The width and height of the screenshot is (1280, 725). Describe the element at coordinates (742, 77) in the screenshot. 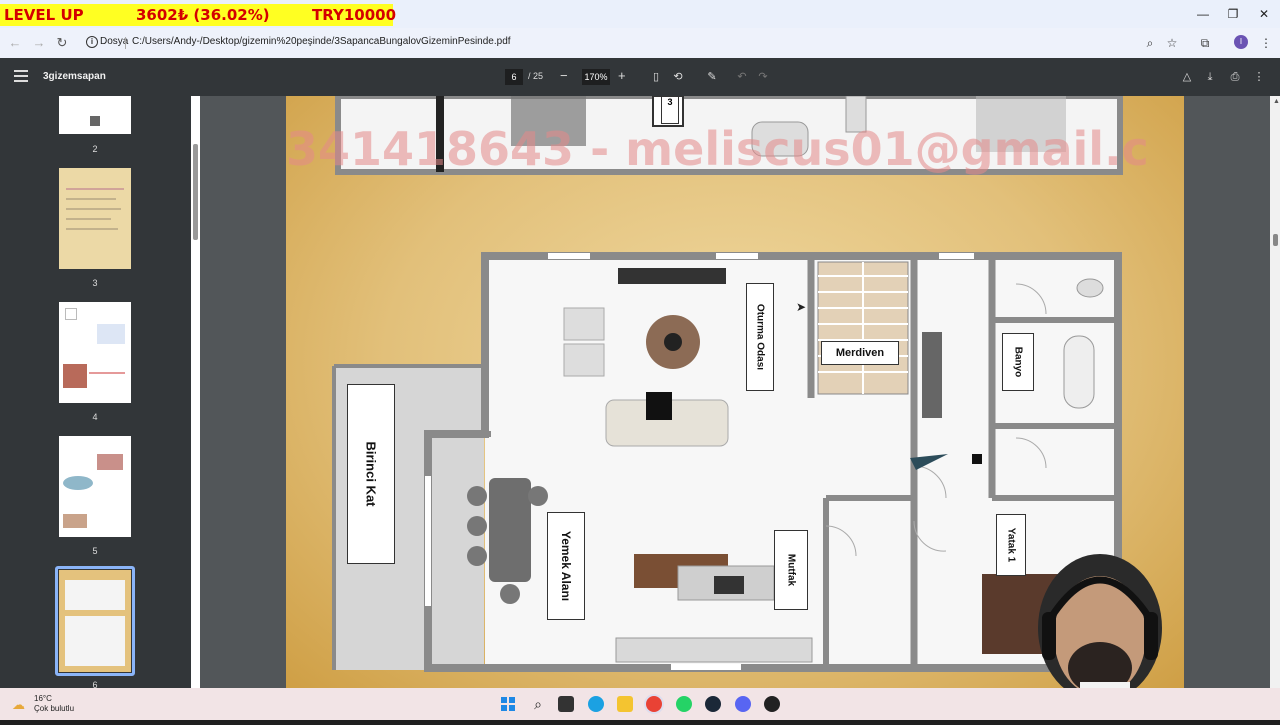

I see `undo-icon: ↶` at that location.